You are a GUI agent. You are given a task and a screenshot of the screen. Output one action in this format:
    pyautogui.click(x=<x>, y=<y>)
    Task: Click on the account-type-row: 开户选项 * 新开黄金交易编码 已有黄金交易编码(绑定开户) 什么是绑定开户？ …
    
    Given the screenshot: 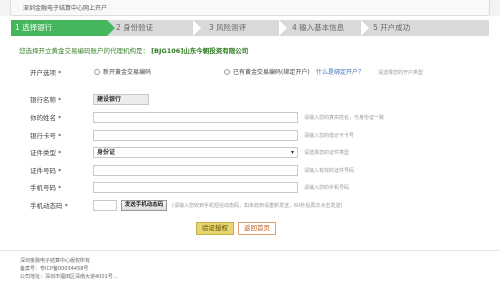 What is the action you would take?
    pyautogui.click(x=250, y=73)
    